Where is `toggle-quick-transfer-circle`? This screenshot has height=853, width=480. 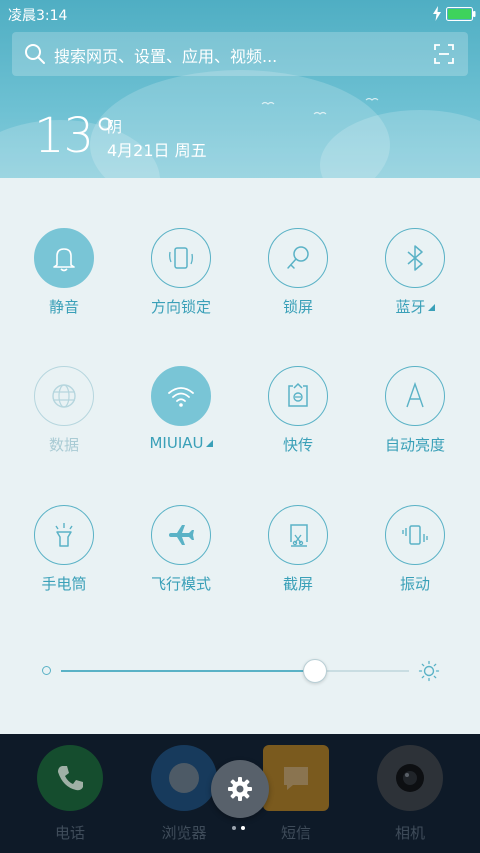
toggle-quick-transfer-circle is located at coordinates (298, 396).